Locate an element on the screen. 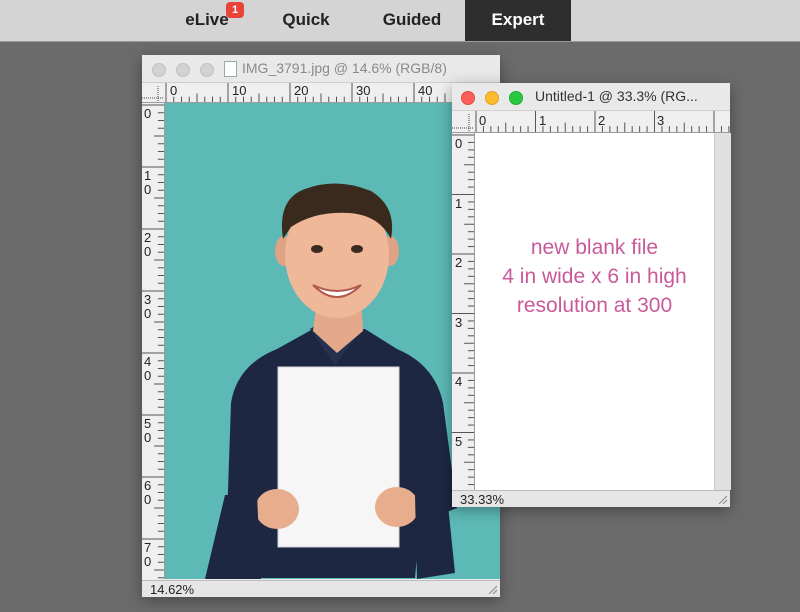 The height and width of the screenshot is (612, 800). photo-window-title: IMG_3791.jpg @ 14.6% (RGB/8) is located at coordinates (344, 68).